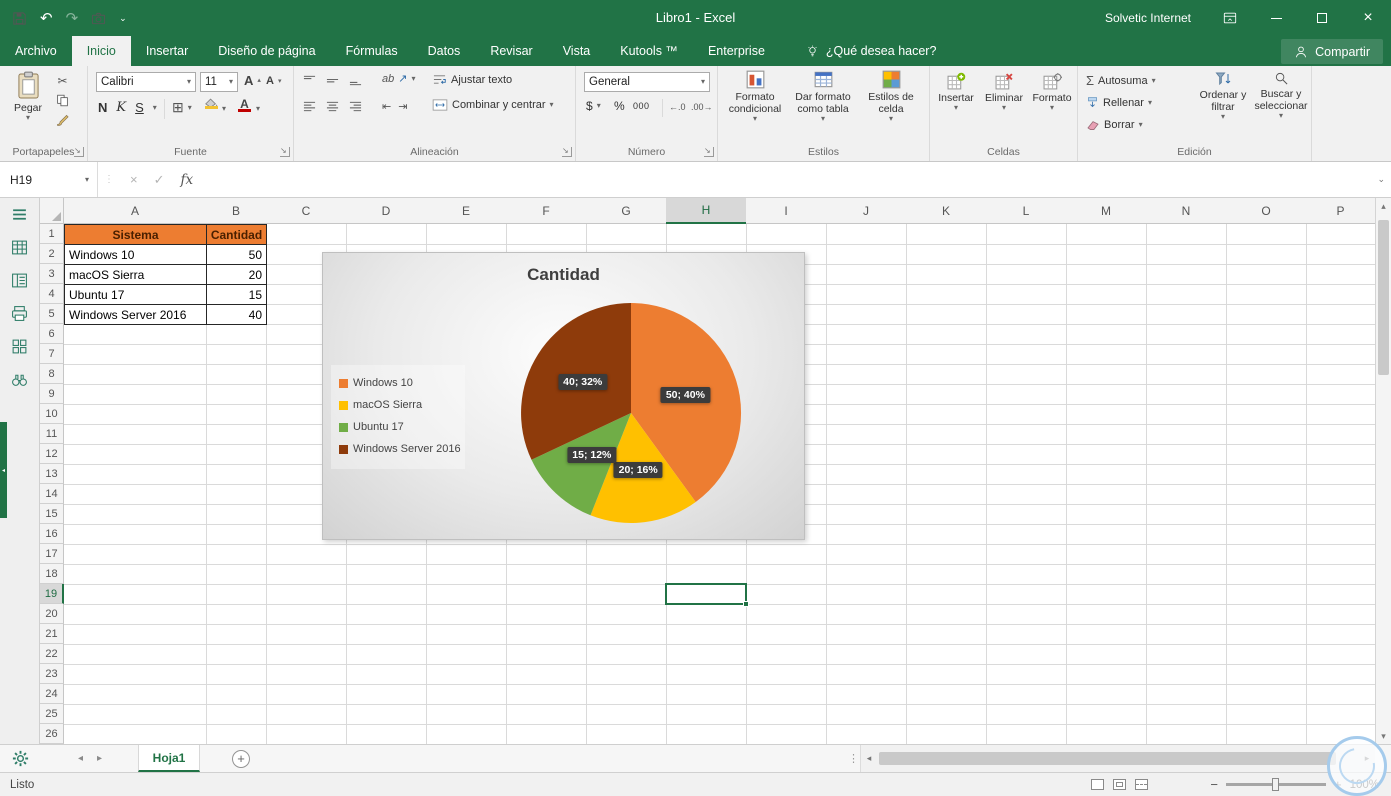 The width and height of the screenshot is (1391, 796). What do you see at coordinates (80, 758) in the screenshot?
I see `prev-sheet-button: ◂` at bounding box center [80, 758].